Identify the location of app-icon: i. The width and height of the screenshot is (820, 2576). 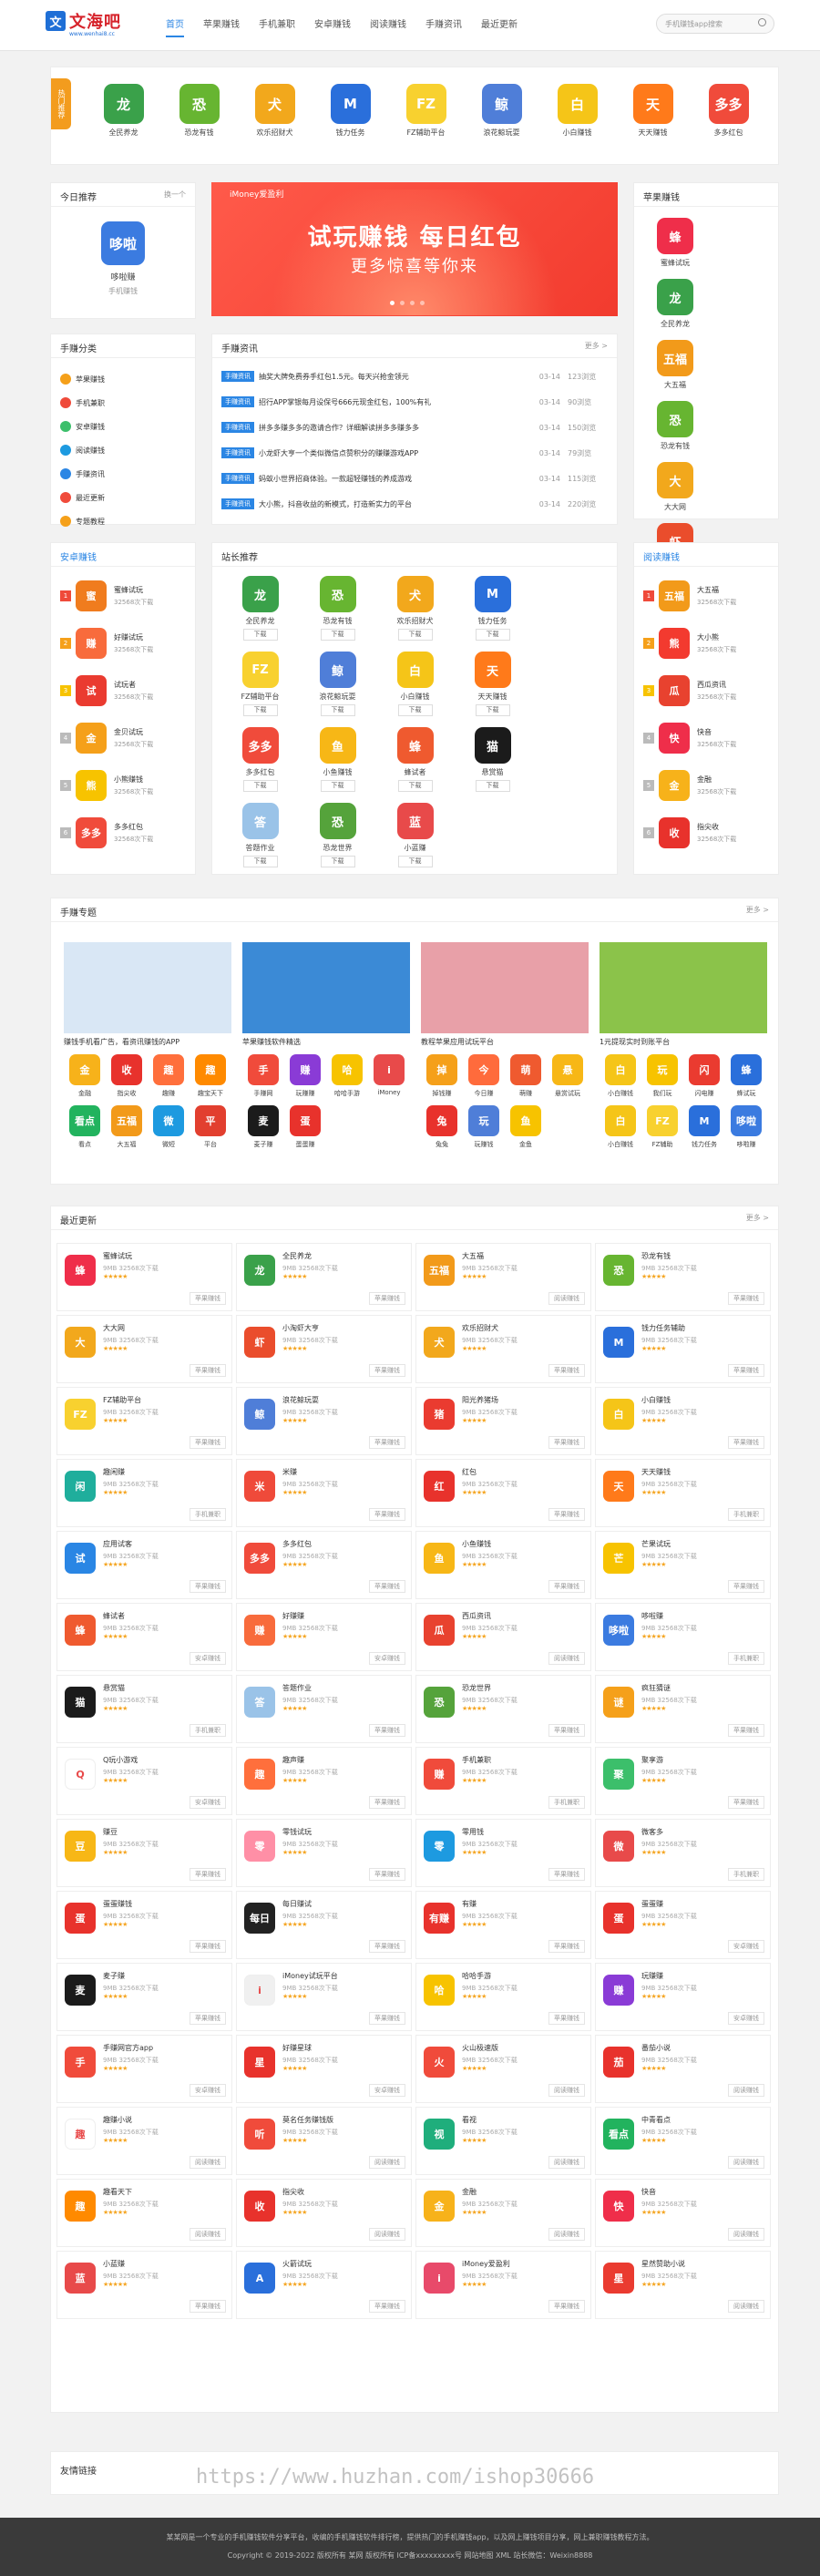
(390, 1069).